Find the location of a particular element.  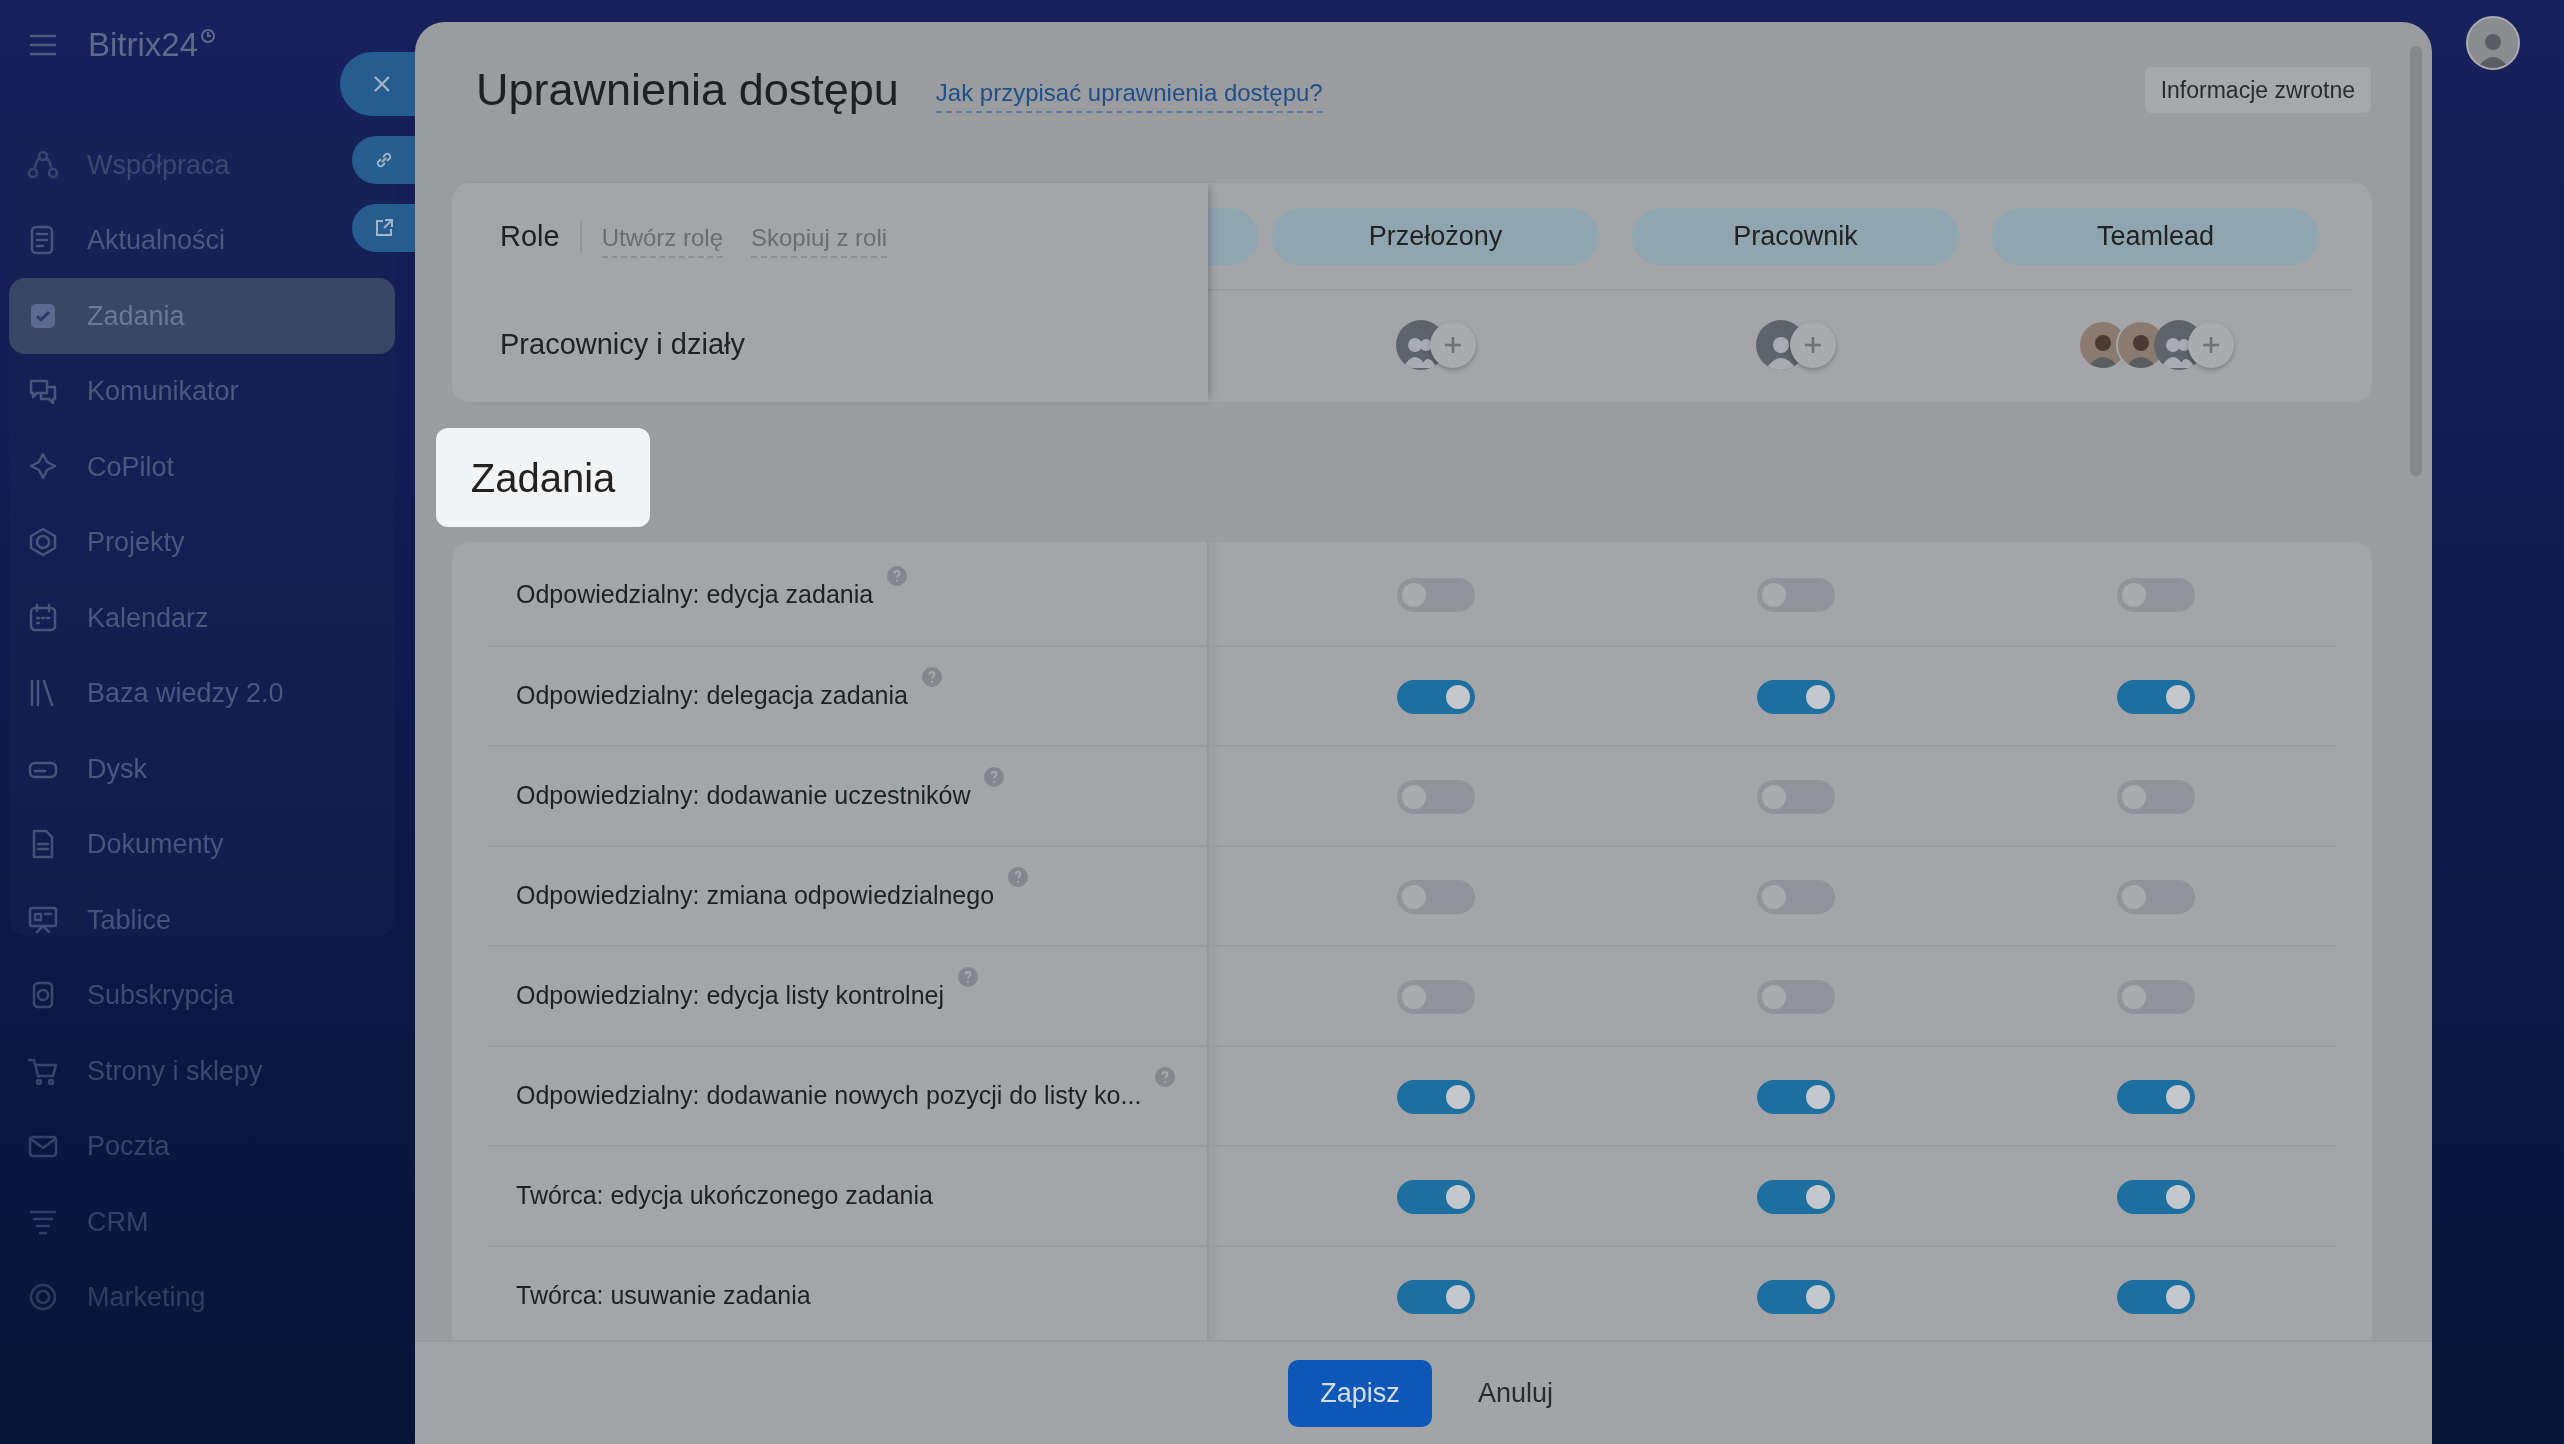

close-button is located at coordinates (377, 84).